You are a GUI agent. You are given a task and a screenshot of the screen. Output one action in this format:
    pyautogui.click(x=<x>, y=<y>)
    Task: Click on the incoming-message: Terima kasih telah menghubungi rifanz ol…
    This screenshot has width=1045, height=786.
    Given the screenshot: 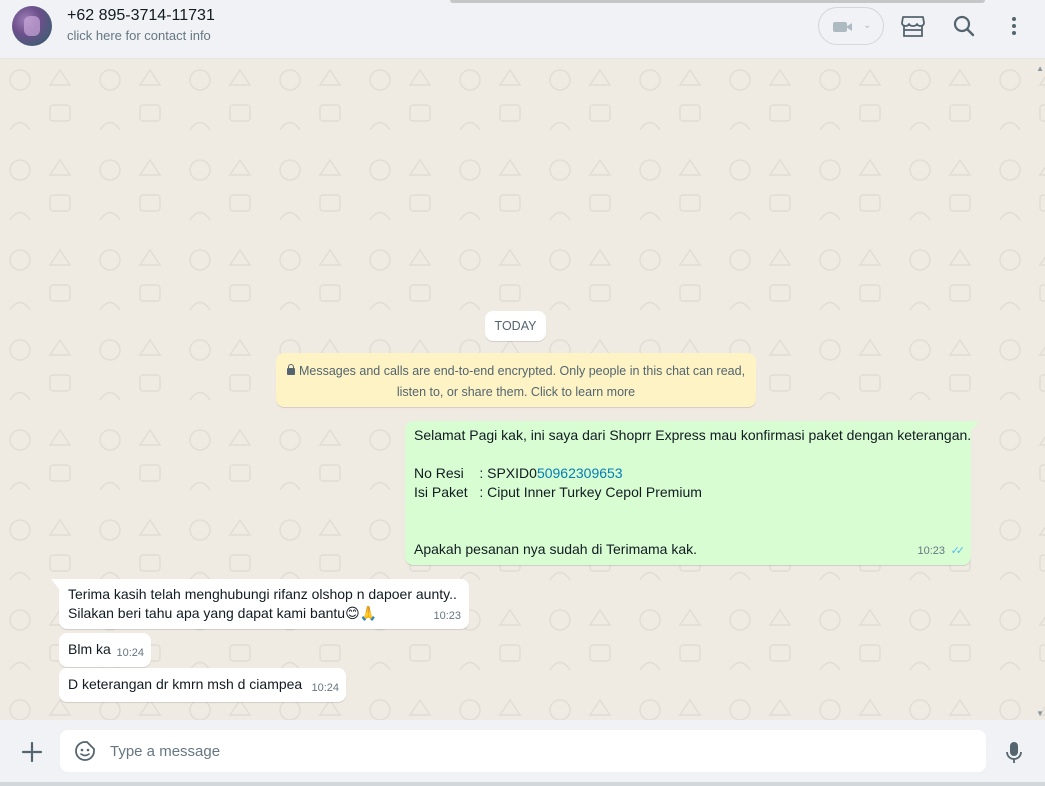 What is the action you would take?
    pyautogui.click(x=260, y=604)
    